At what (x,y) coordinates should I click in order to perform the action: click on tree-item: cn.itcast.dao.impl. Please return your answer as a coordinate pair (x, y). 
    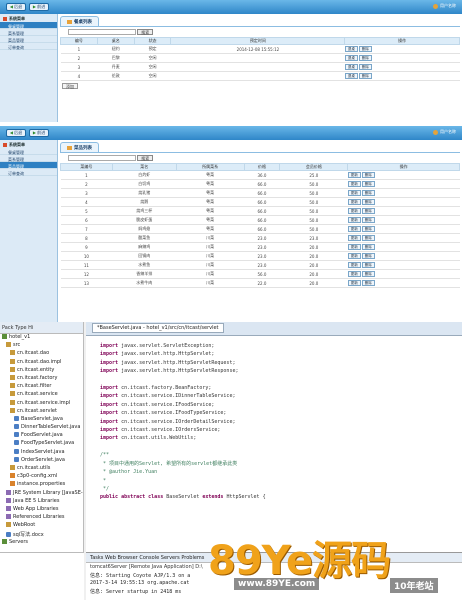
    Looking at the image, I should click on (41, 362).